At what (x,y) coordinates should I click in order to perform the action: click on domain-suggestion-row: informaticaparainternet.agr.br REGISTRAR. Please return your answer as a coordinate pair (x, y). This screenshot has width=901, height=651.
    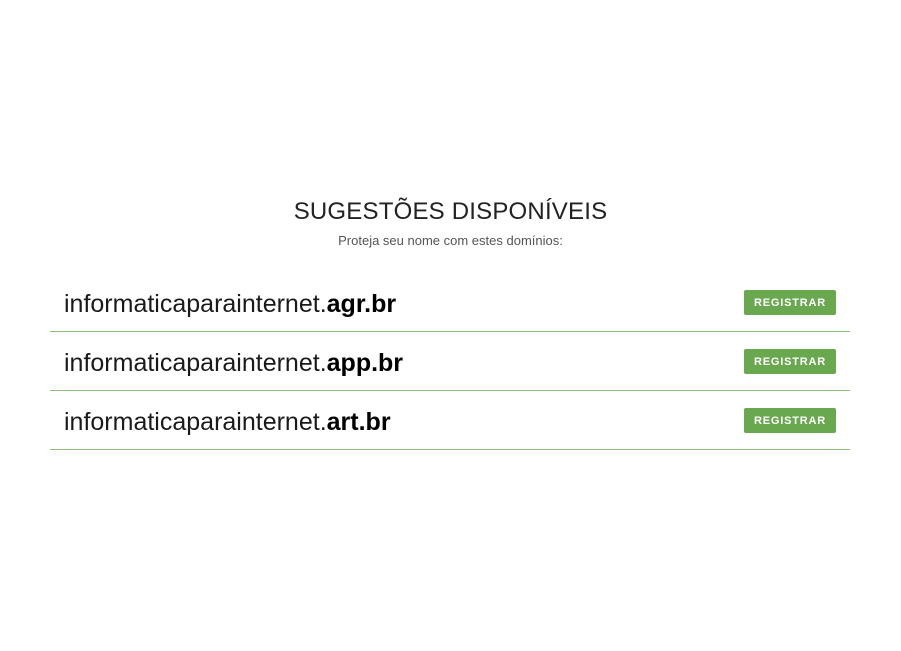
    Looking at the image, I should click on (450, 302).